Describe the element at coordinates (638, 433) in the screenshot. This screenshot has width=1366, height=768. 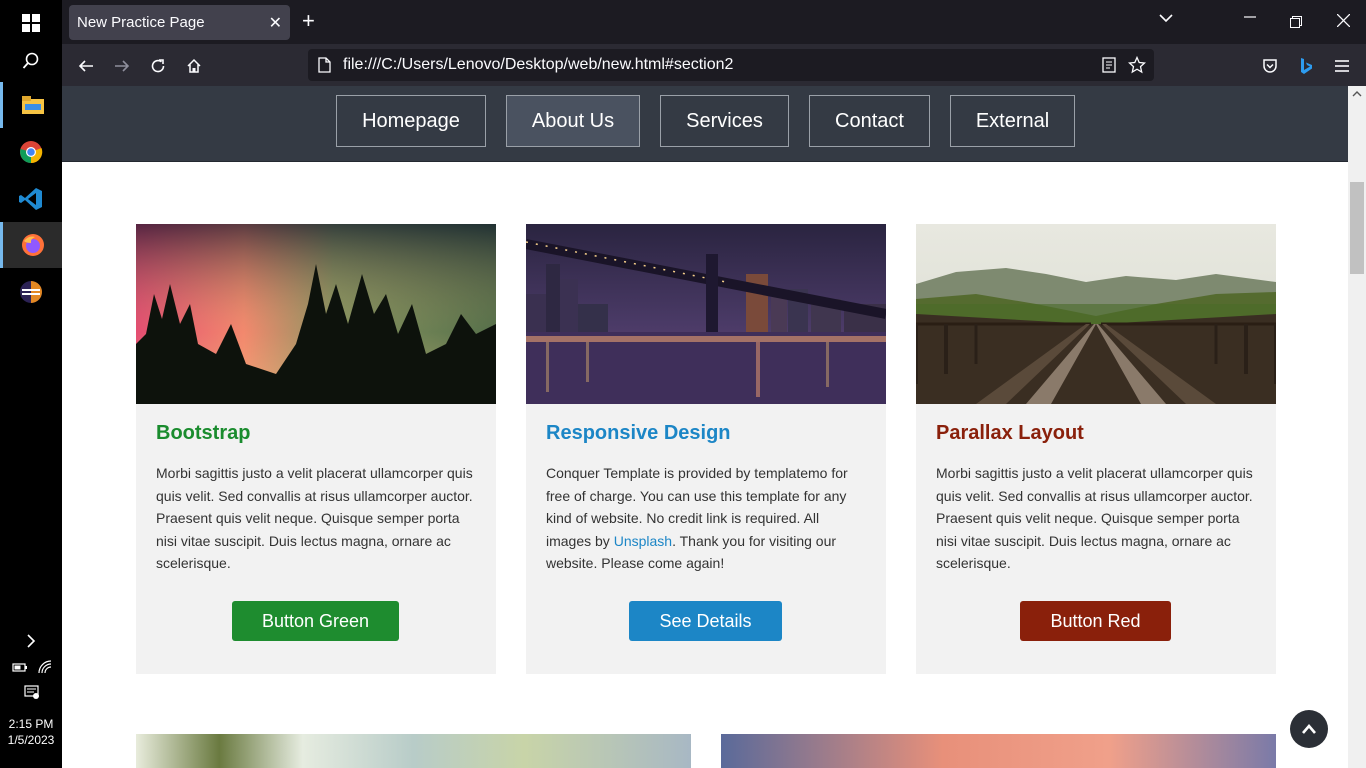
I see `card-title: Responsive Design` at that location.